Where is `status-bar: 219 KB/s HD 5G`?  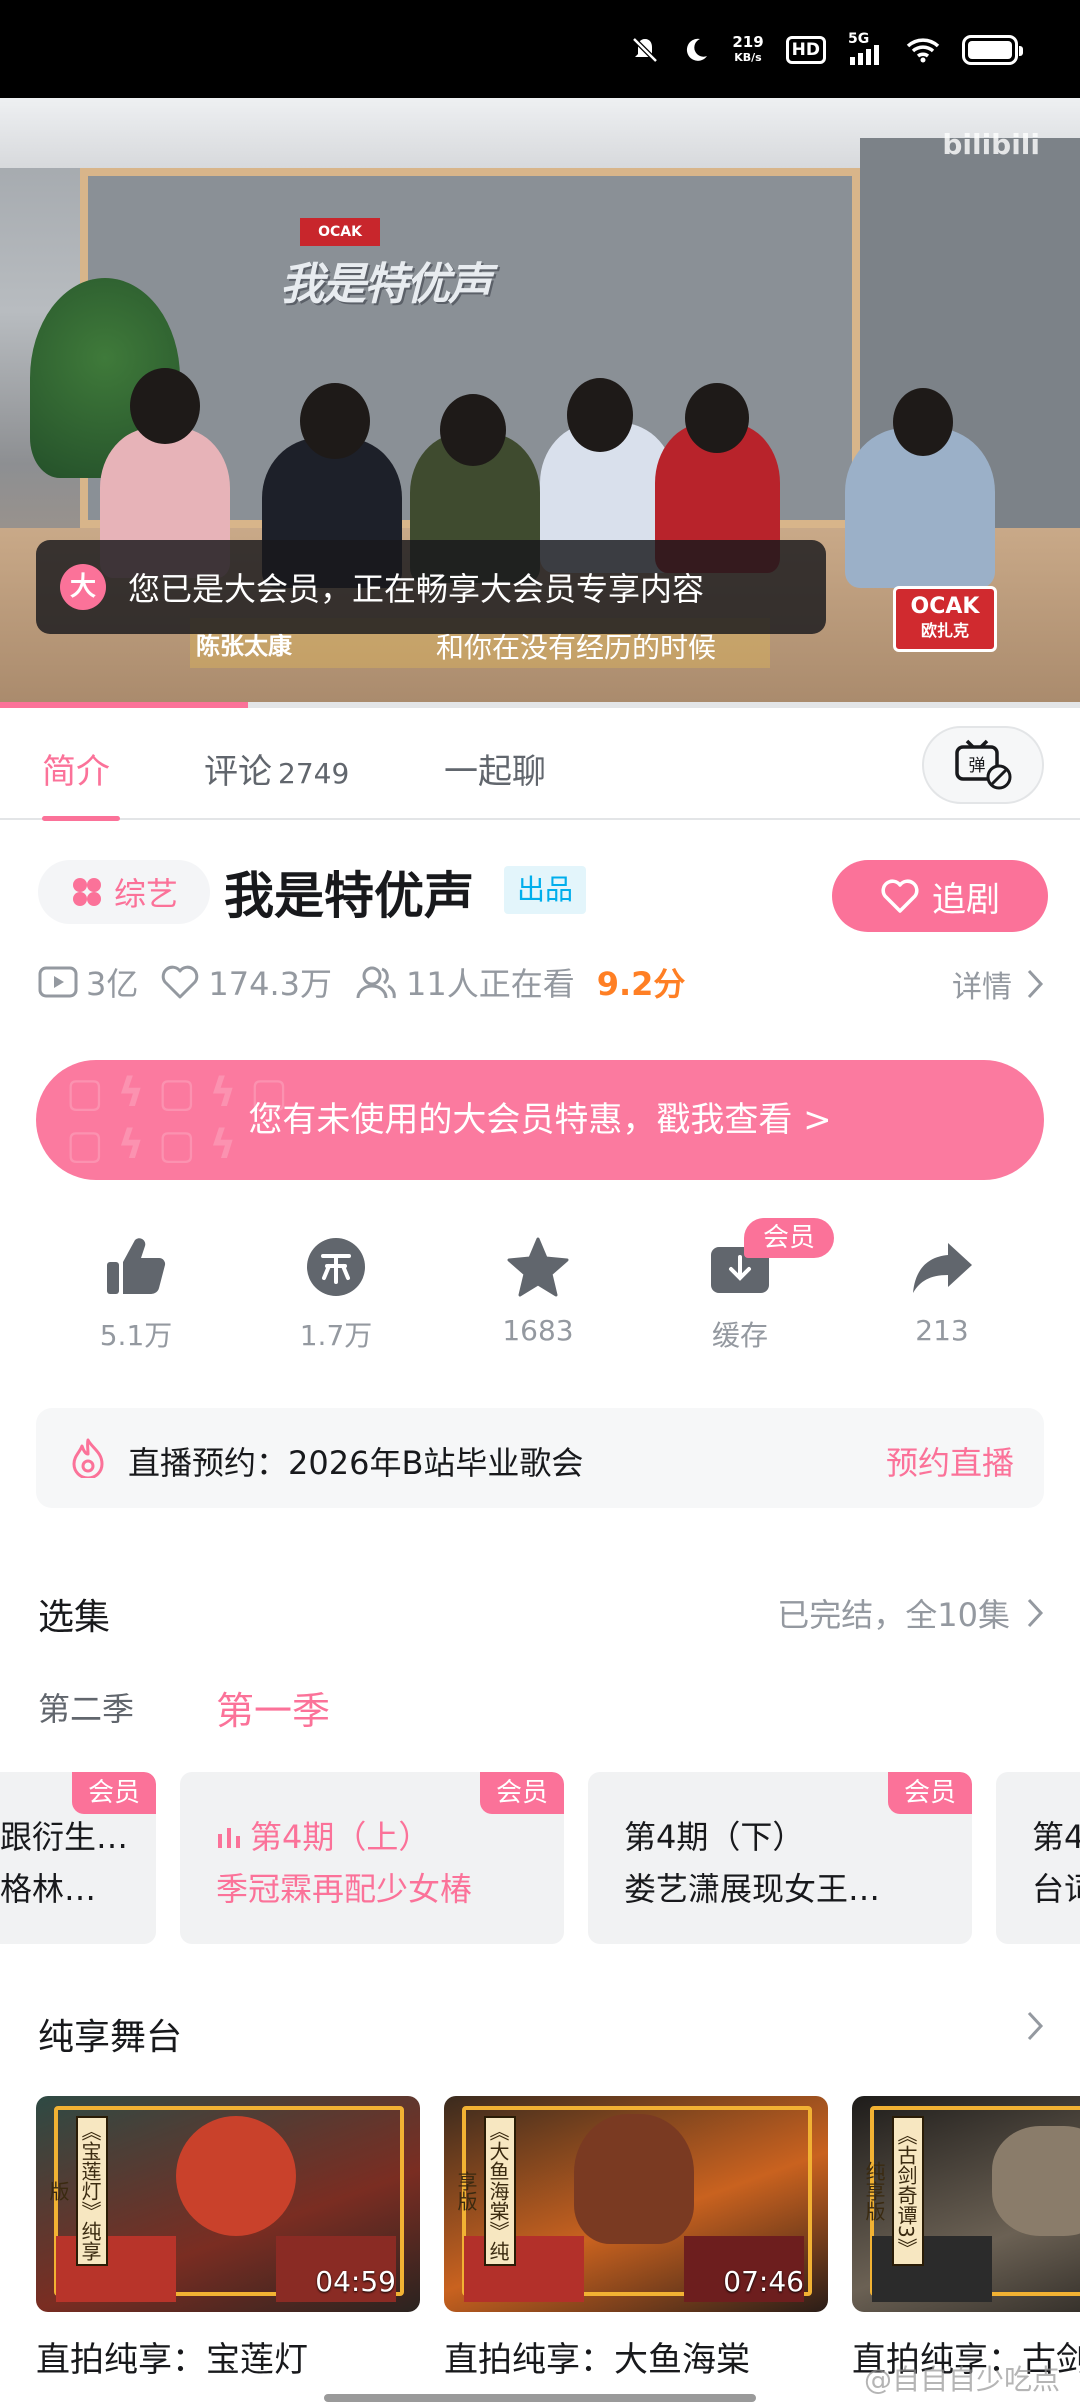
status-bar: 219 KB/s HD 5G is located at coordinates (540, 49).